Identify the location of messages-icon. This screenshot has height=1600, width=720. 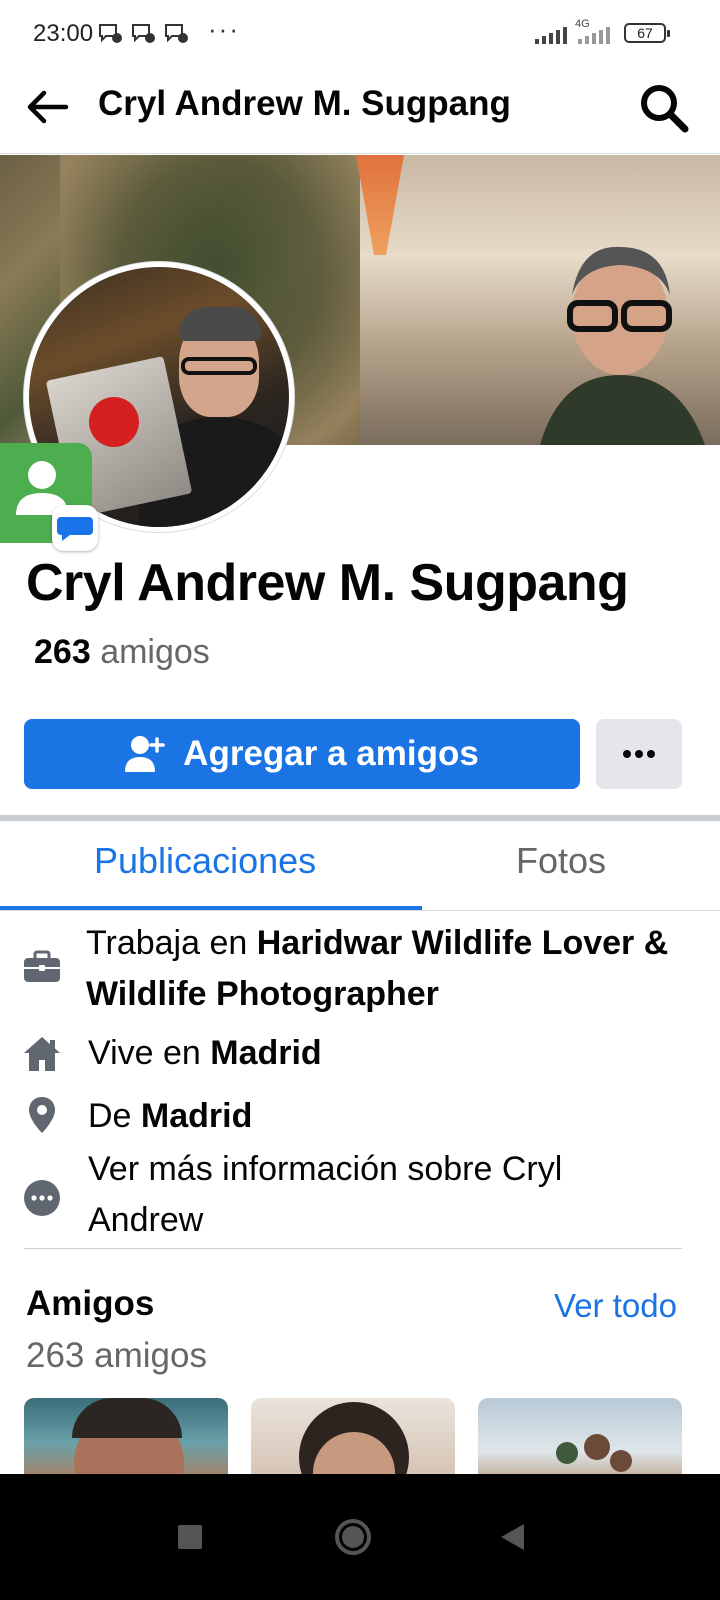
(75, 528).